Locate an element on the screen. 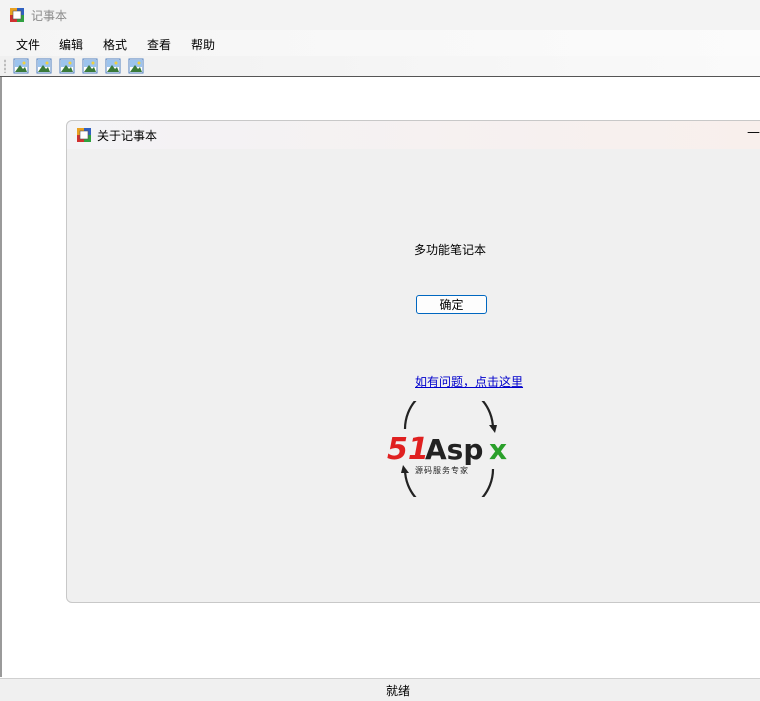 Image resolution: width=760 pixels, height=701 pixels. svg-text: 源码服务专家 is located at coordinates (442, 470).